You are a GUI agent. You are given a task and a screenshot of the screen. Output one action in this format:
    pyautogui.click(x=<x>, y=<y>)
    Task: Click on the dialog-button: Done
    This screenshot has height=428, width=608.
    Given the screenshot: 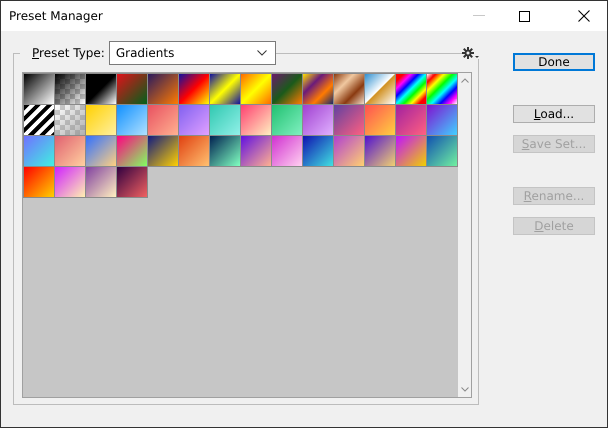 What is the action you would take?
    pyautogui.click(x=554, y=62)
    